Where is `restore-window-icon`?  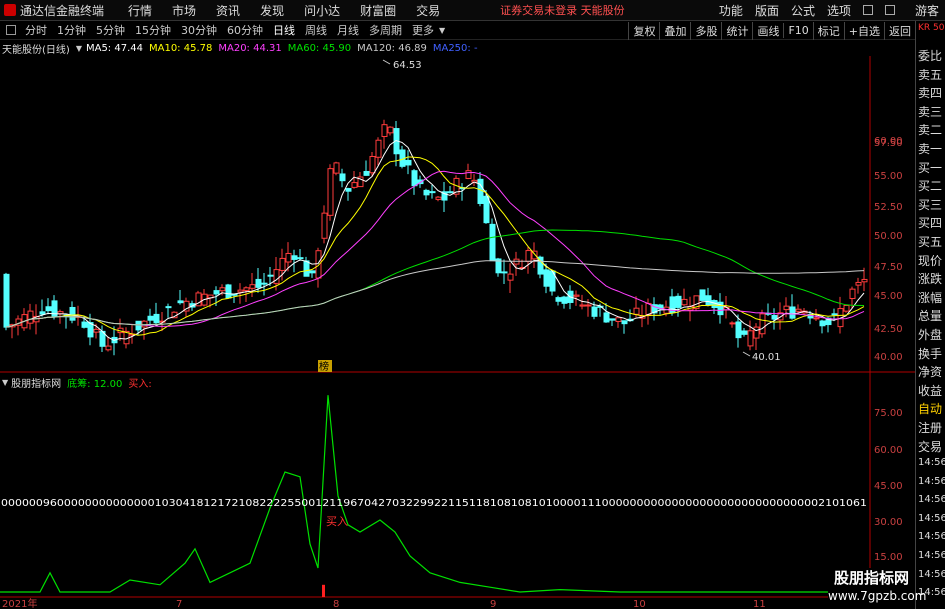
restore-window-icon is located at coordinates (867, 10).